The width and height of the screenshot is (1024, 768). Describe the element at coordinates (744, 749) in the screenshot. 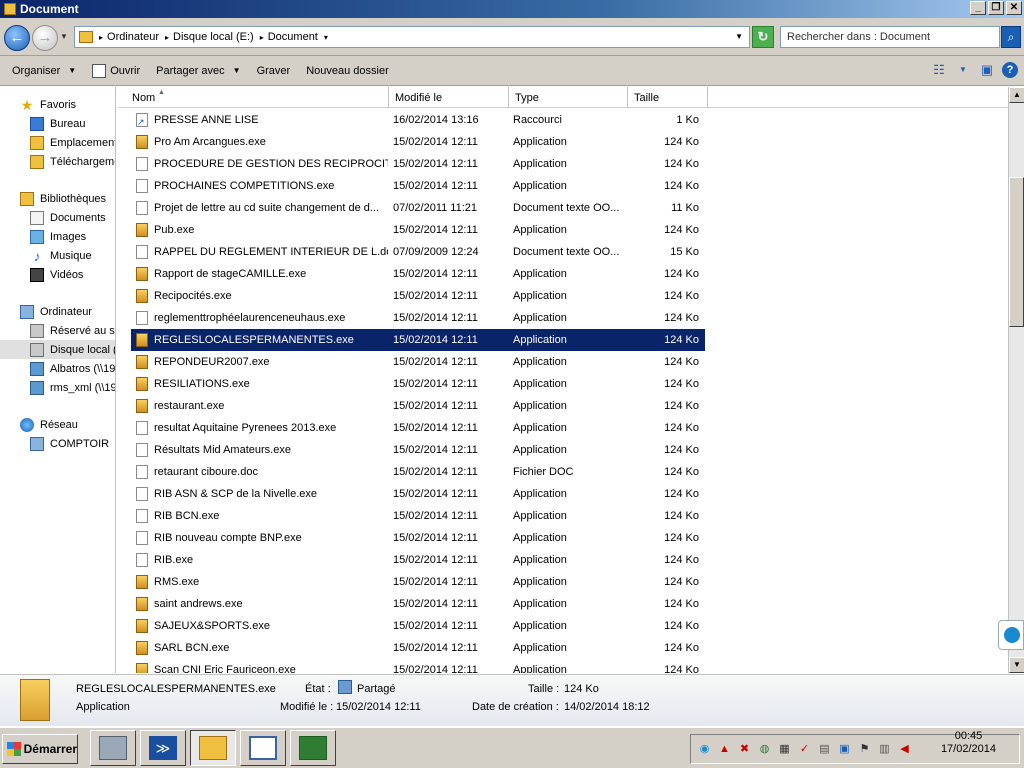

I see `alert-icon: ✖` at that location.